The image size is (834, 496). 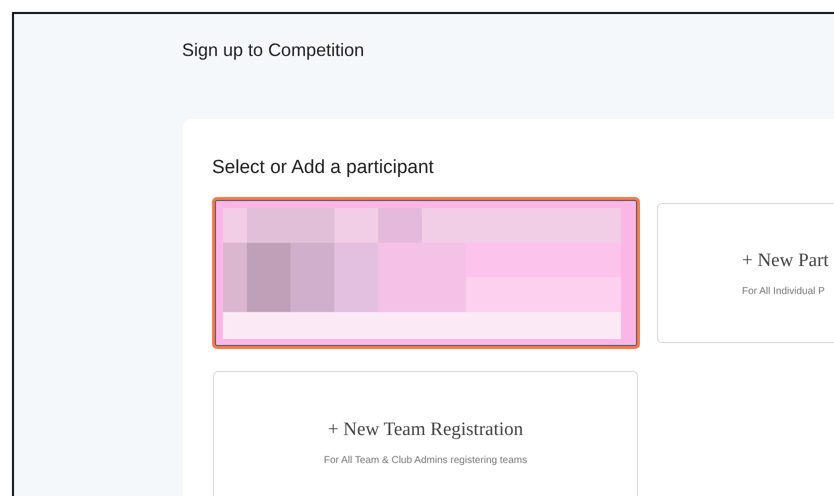 I want to click on card-title: + New Part, so click(x=785, y=261).